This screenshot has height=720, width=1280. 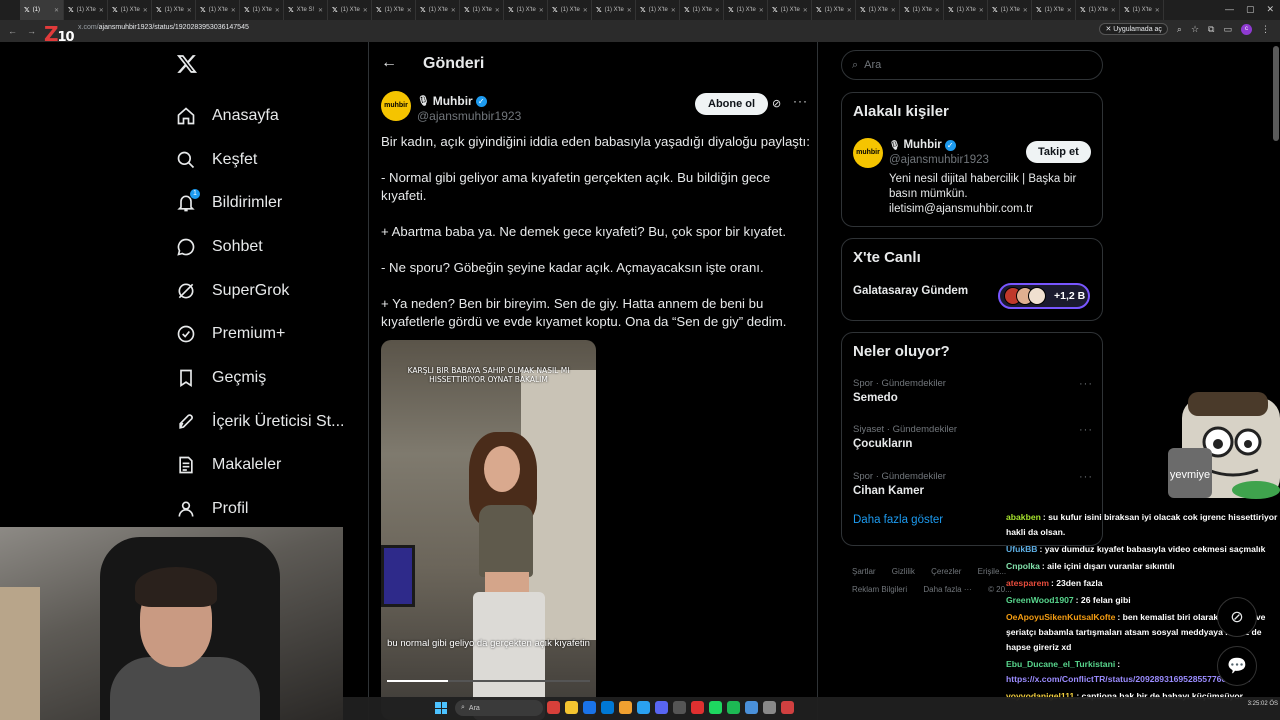 What do you see at coordinates (1237, 666) in the screenshot?
I see `messages-fab-button: 💬` at bounding box center [1237, 666].